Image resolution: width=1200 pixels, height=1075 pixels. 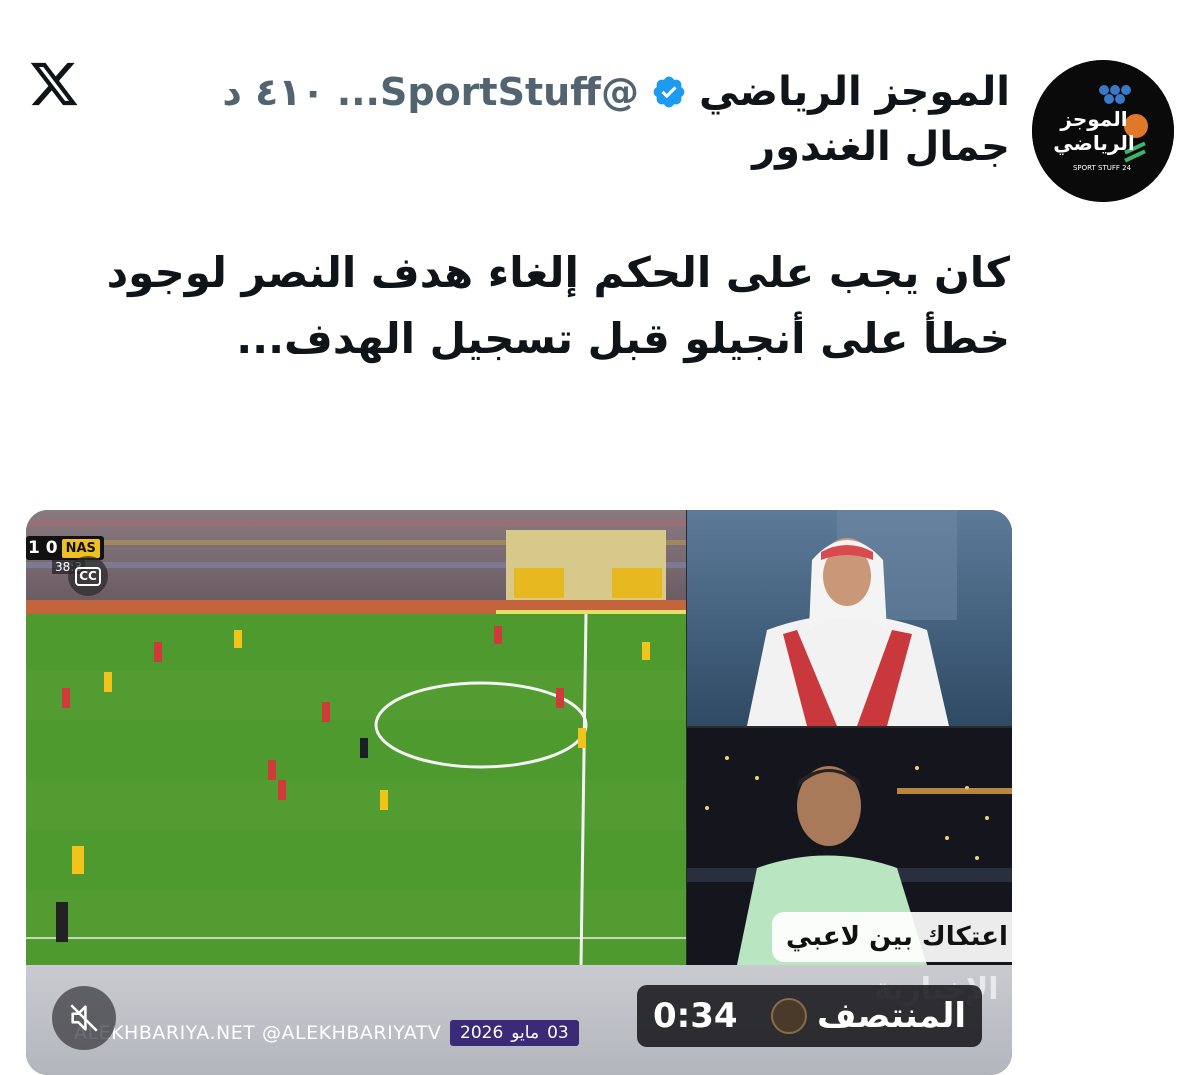 I want to click on video-duration: 0:34, so click(x=695, y=1016).